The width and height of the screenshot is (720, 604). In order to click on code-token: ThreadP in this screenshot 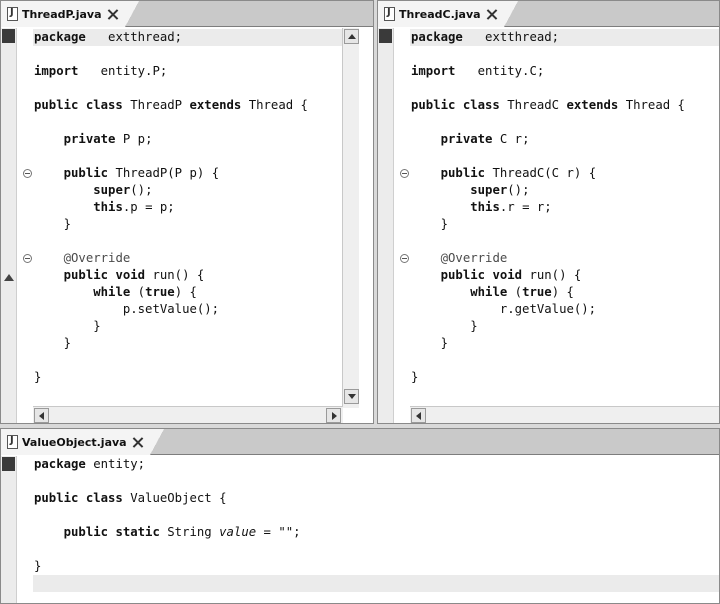, I will do `click(156, 105)`.